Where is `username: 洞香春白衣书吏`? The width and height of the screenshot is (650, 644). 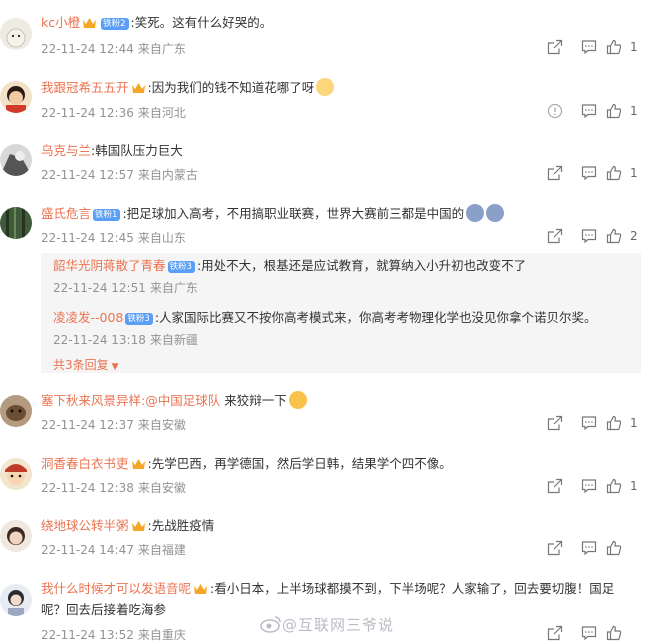 username: 洞香春白衣书吏 is located at coordinates (85, 463).